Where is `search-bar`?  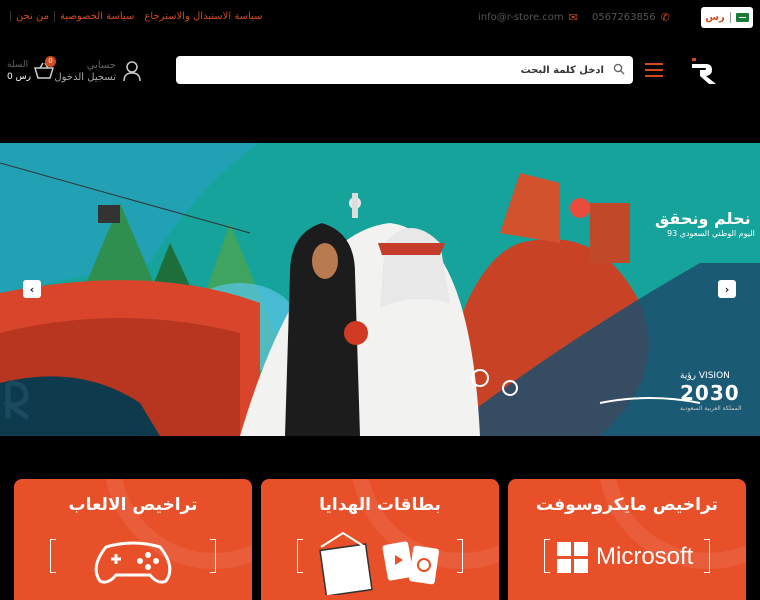 search-bar is located at coordinates (404, 70).